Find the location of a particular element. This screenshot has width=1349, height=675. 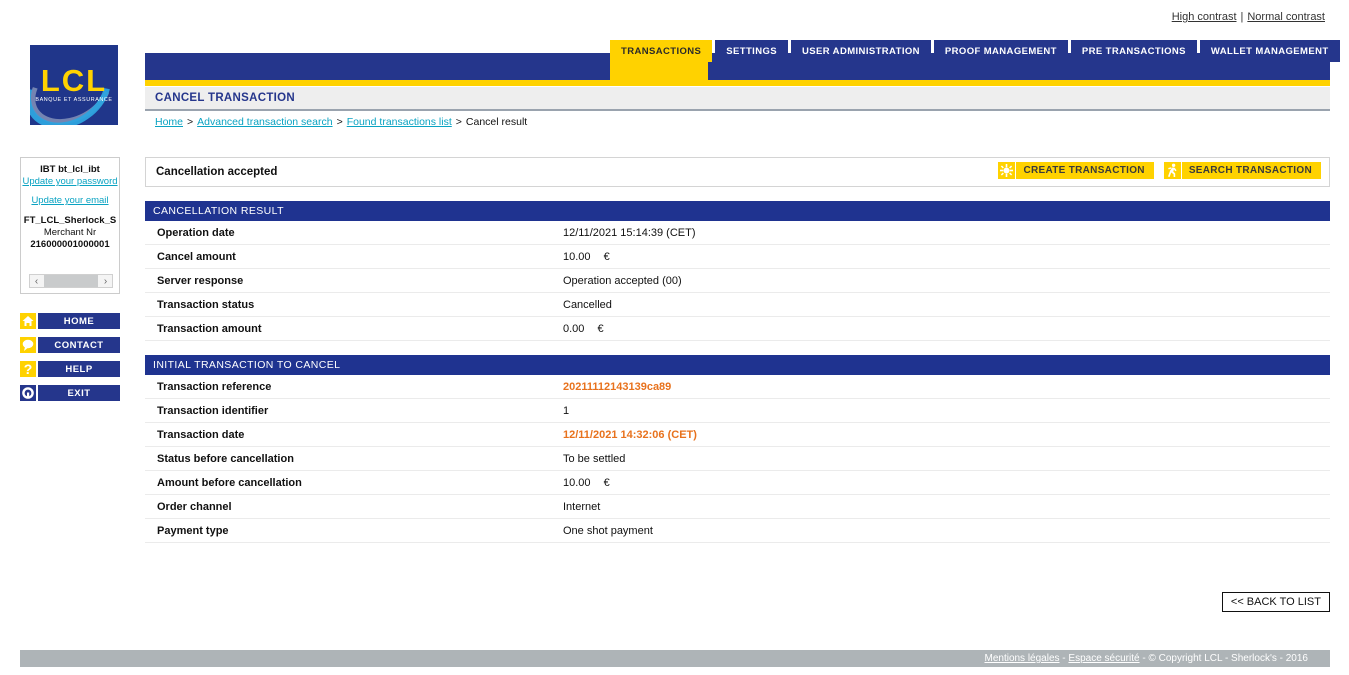

table-row: Operation date 12/11/2021 15:14:39 (CET) is located at coordinates (737, 233).